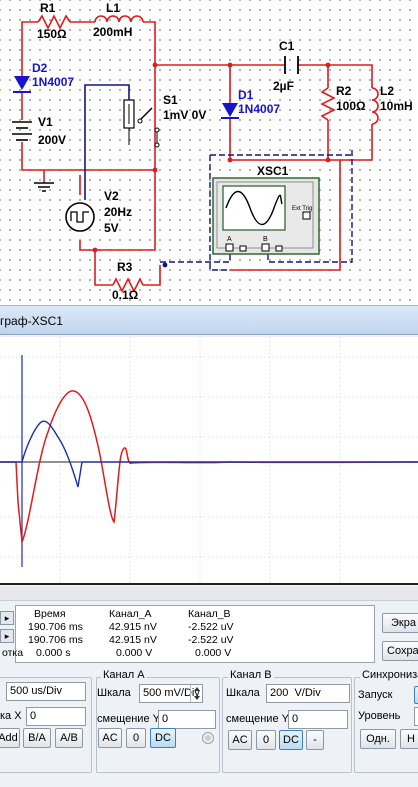 The image size is (418, 787). What do you see at coordinates (400, 651) in the screenshot?
I see `save-button: Сохра` at bounding box center [400, 651].